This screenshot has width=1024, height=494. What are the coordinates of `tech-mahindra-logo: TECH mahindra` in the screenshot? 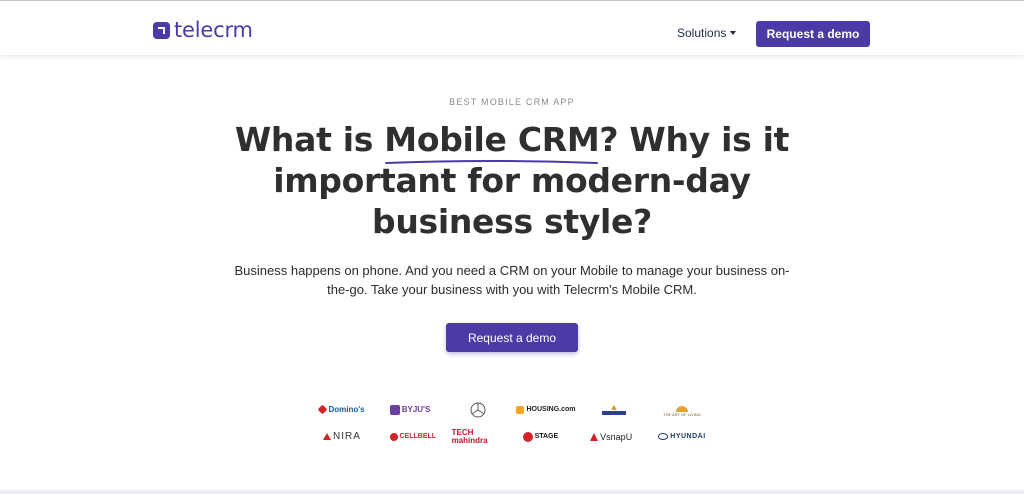 It's located at (477, 437).